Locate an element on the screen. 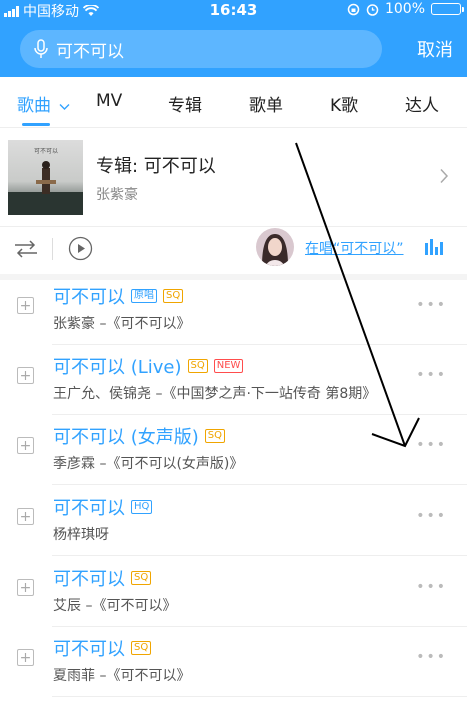  album-cover-text: 可不可以 is located at coordinates (46, 151).